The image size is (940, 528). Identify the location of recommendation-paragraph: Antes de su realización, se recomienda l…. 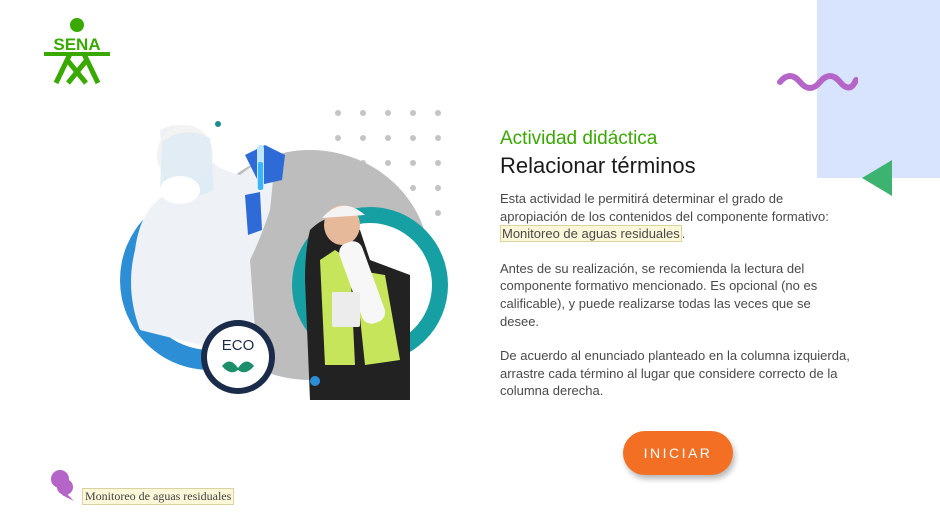
(659, 294).